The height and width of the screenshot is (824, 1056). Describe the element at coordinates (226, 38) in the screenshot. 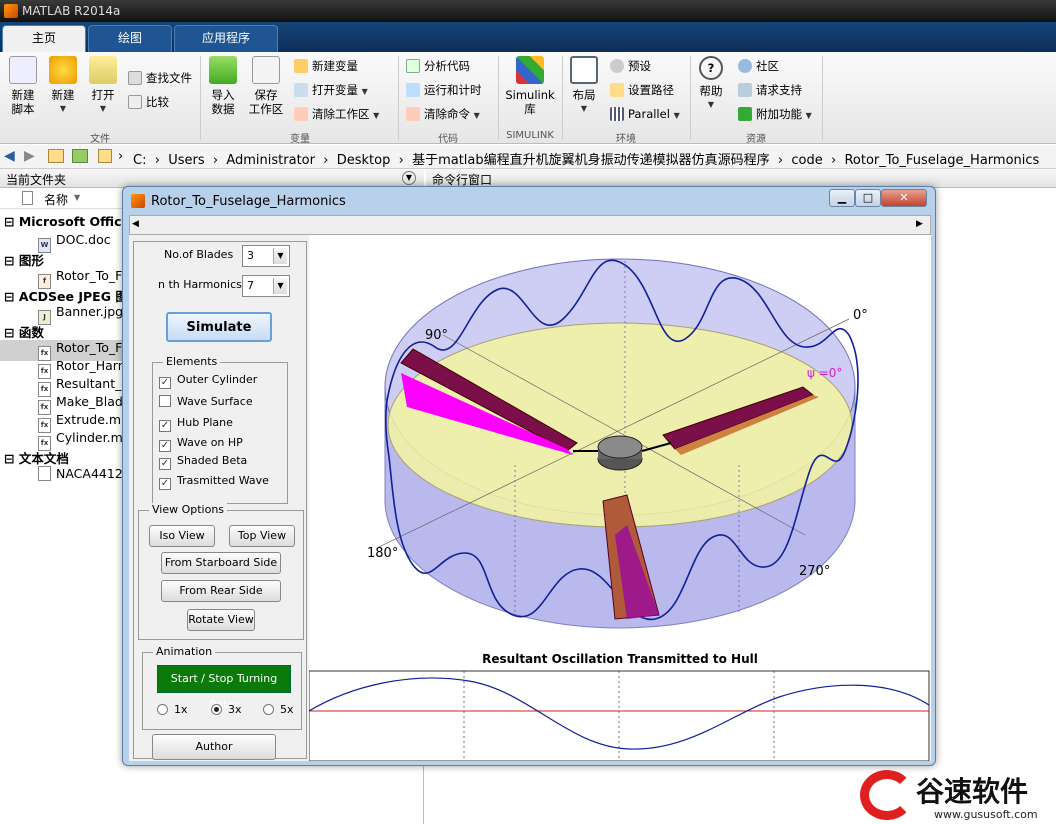

I see `tab-apps: 应用程序` at that location.